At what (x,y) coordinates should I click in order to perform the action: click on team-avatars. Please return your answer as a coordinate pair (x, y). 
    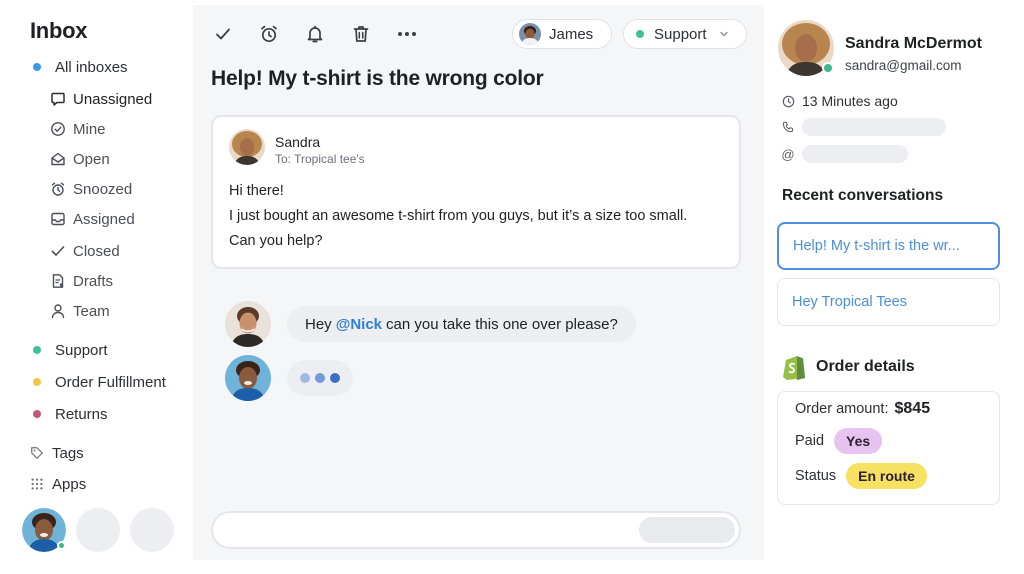
    Looking at the image, I should click on (98, 530).